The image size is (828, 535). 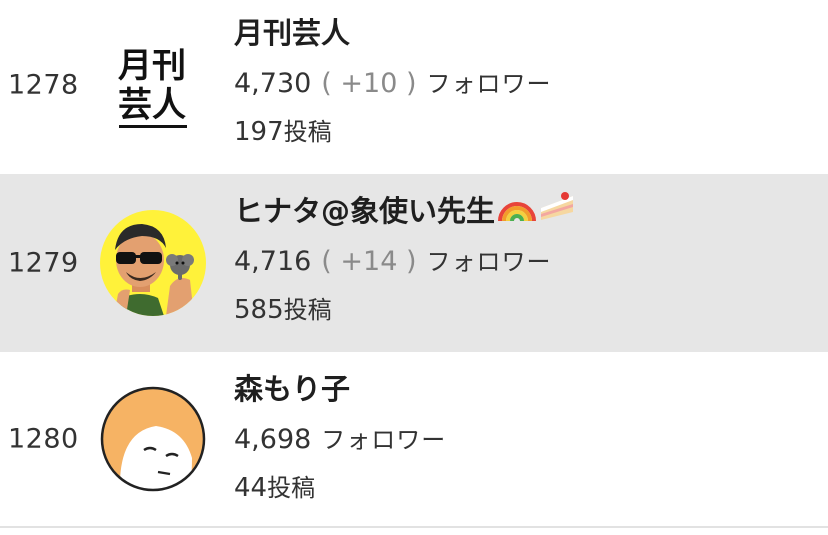 I want to click on rank-number: 1280, so click(x=43, y=439).